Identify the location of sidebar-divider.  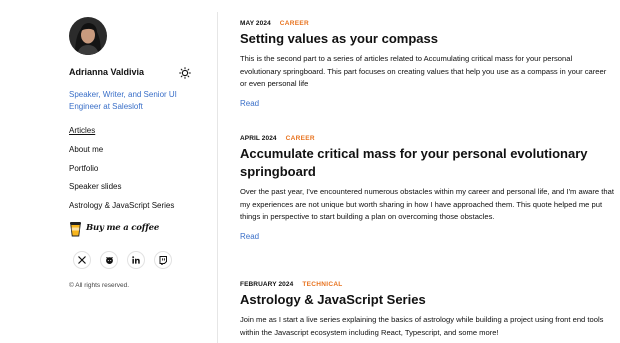
(217, 177).